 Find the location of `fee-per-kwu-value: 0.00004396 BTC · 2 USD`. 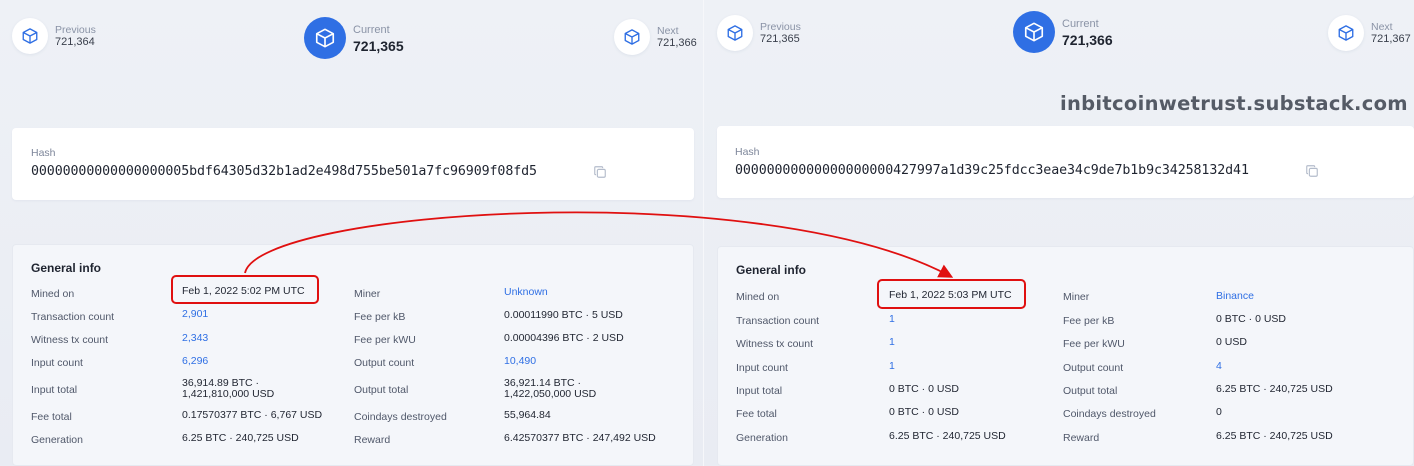

fee-per-kwu-value: 0.00004396 BTC · 2 USD is located at coordinates (564, 338).